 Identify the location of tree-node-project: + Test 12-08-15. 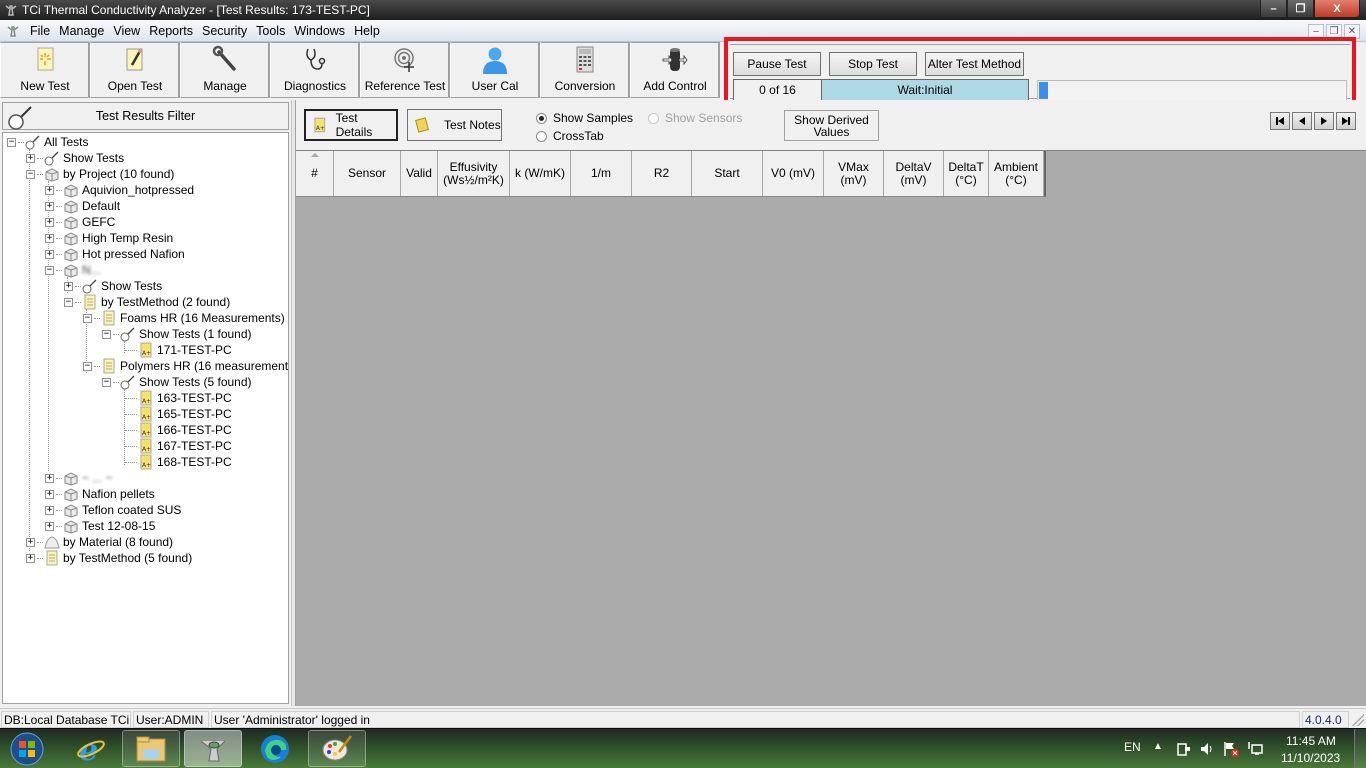
(100, 526).